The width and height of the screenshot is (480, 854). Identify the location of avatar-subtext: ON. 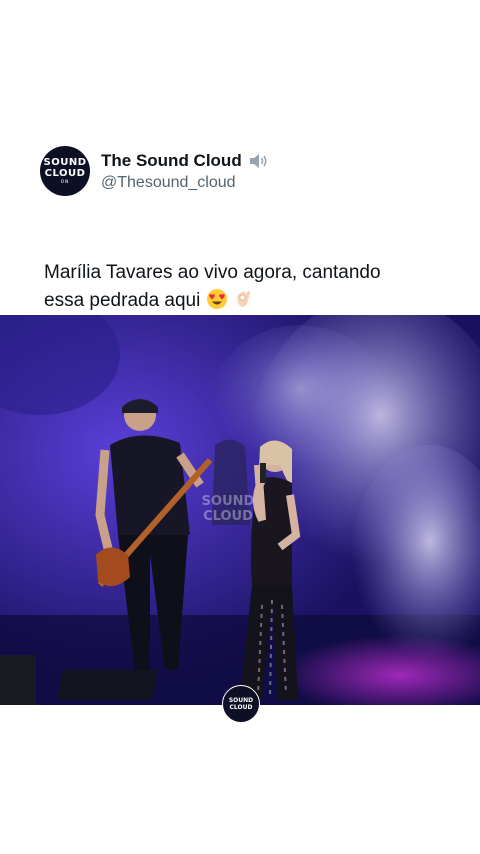
(65, 181).